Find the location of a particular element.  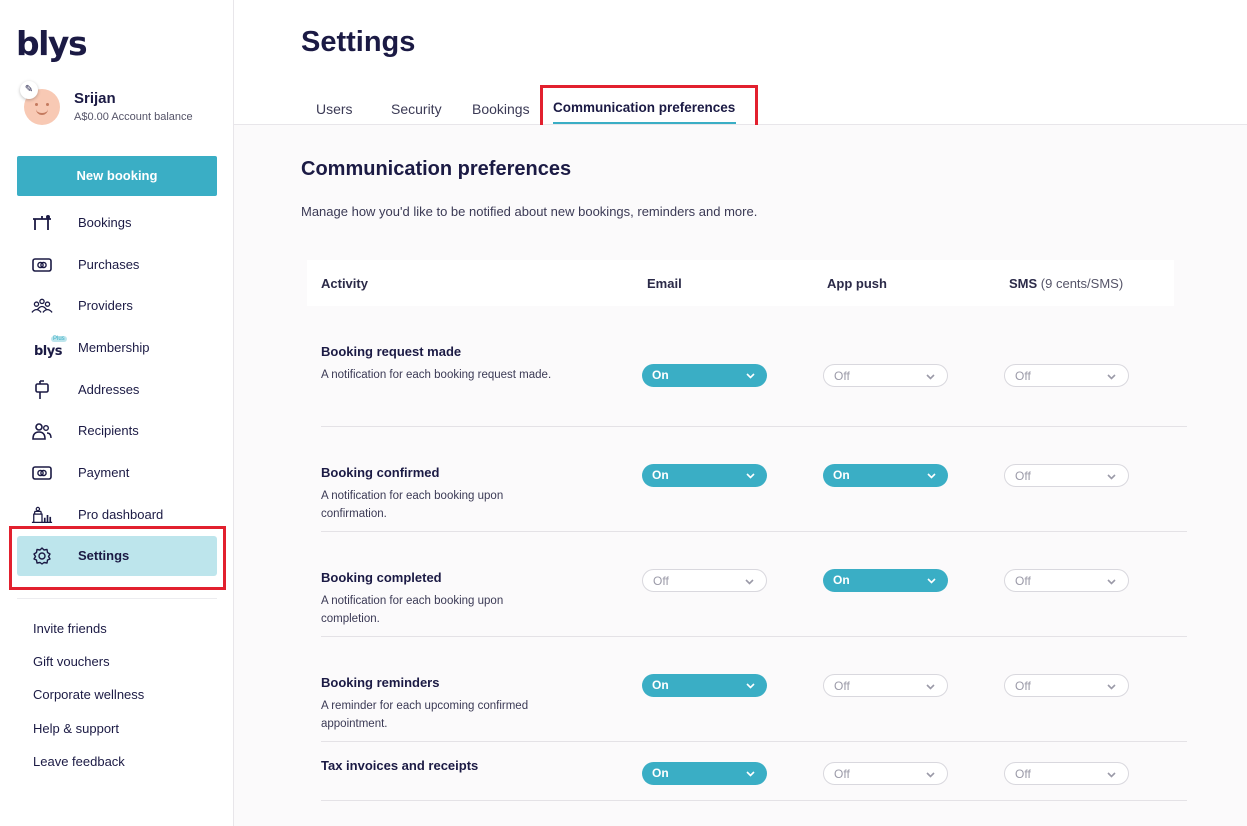

sidebar-item-bookings: Bookings is located at coordinates (117, 223).